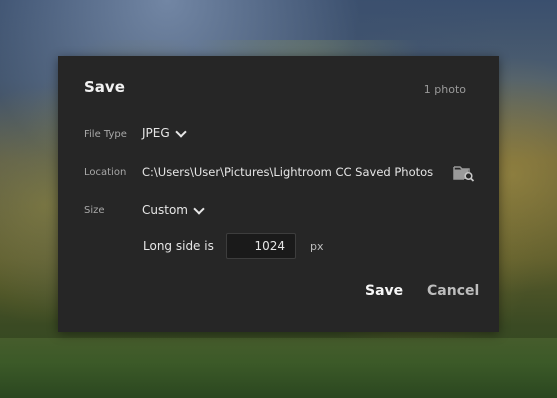  I want to click on file-type-value: JPEG, so click(156, 133).